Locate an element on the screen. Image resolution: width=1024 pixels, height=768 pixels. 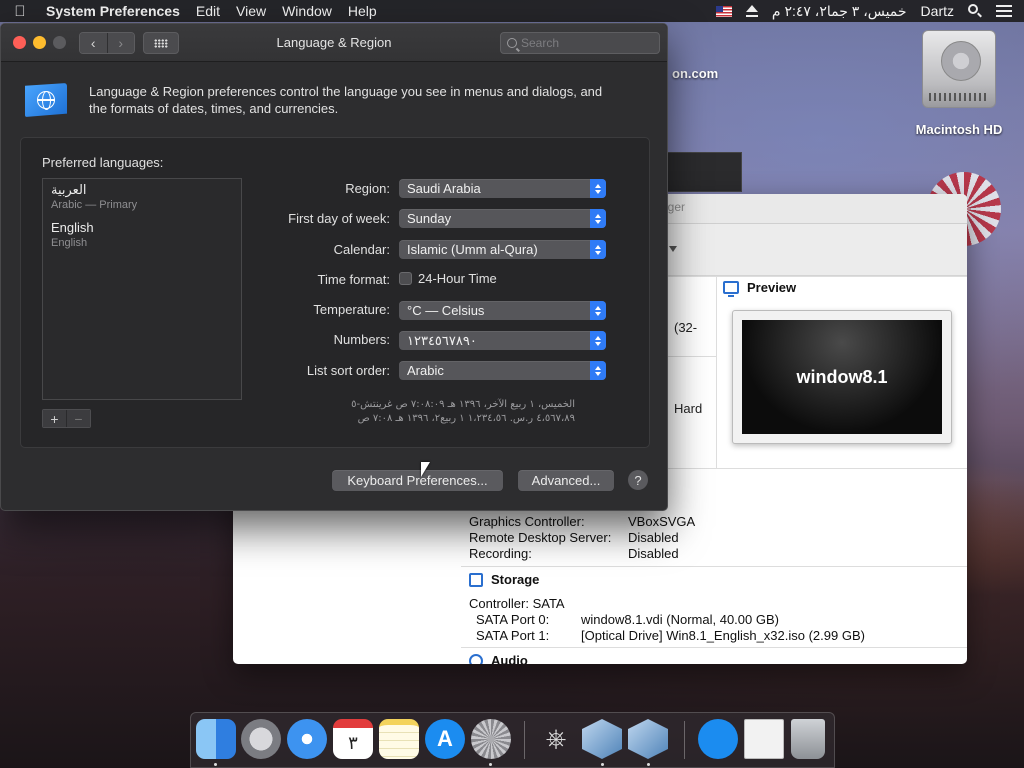
spotlight-search-icon is located at coordinates (975, 11).